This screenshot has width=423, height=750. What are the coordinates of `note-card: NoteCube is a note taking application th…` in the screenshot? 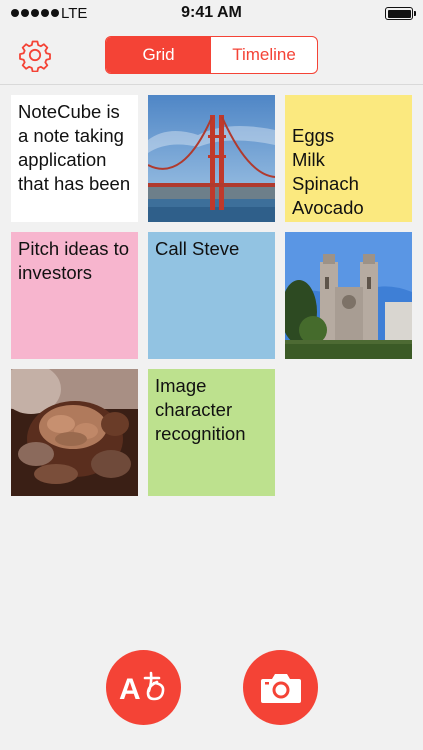 It's located at (74, 158).